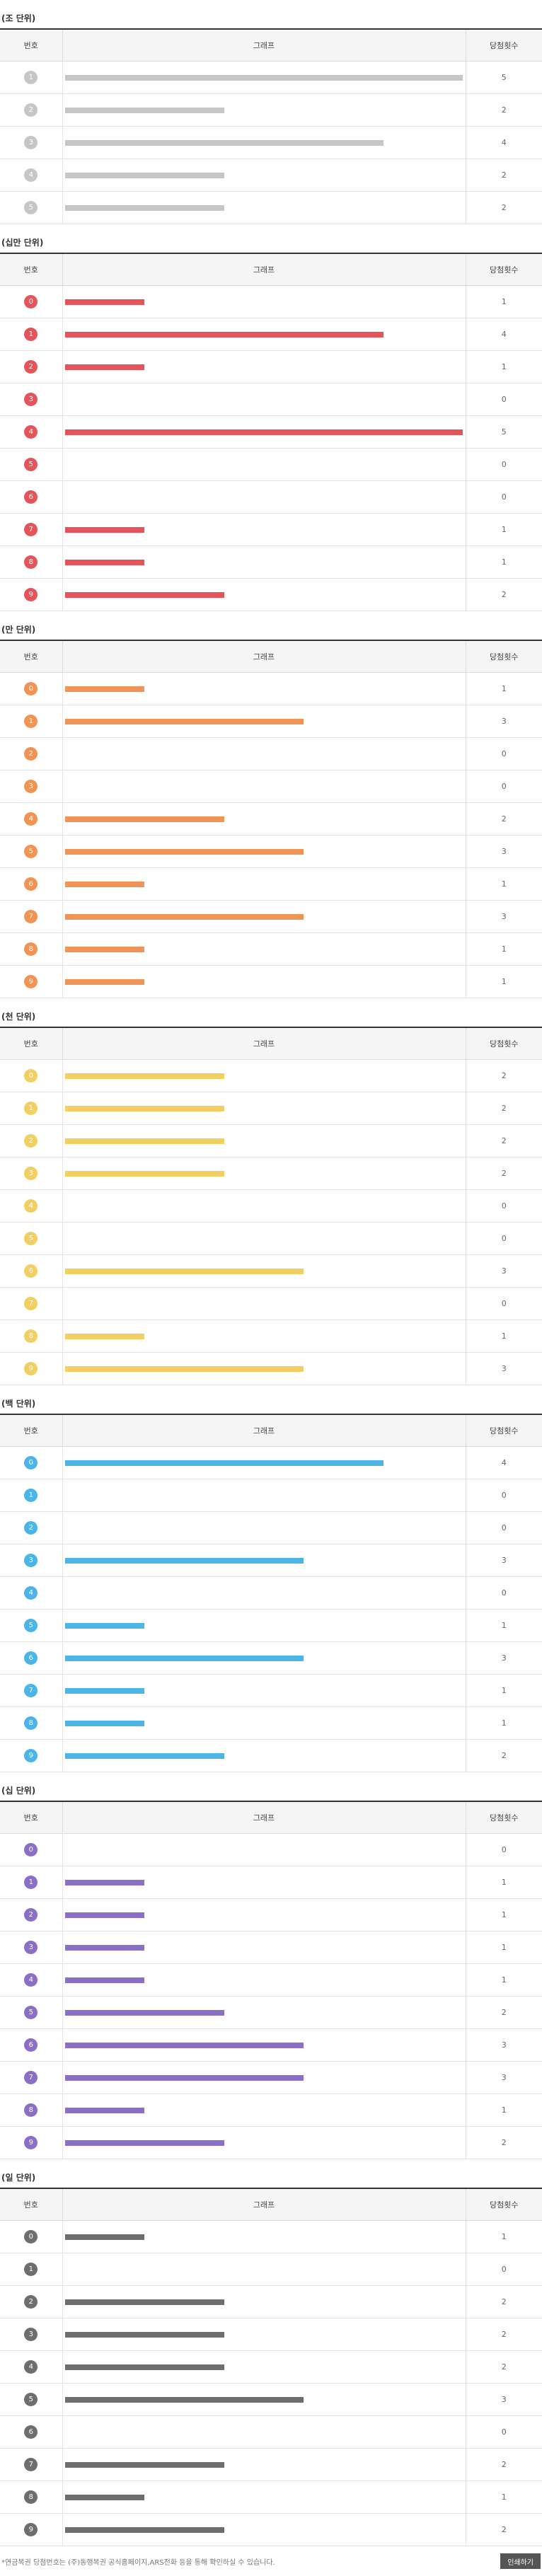 This screenshot has width=542, height=2576. I want to click on number-cell: 8, so click(31, 1336).